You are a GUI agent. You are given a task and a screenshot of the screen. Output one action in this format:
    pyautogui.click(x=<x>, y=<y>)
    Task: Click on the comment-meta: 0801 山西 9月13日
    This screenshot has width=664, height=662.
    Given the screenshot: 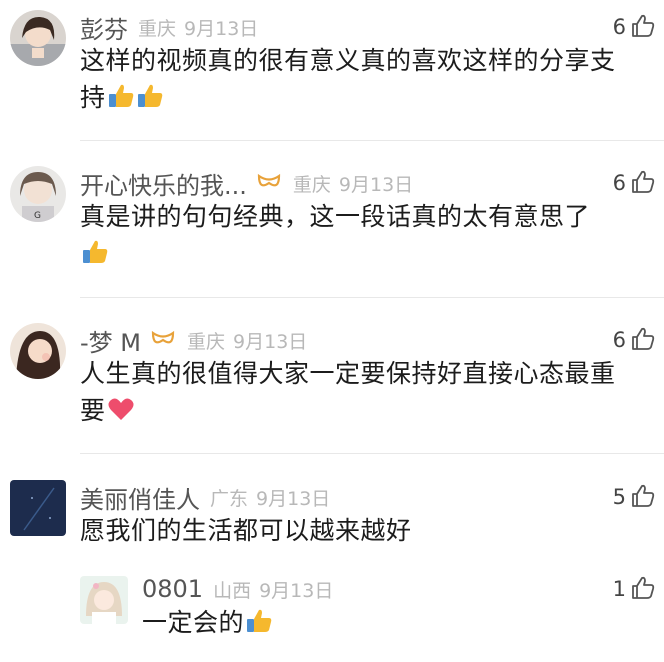 What is the action you would take?
    pyautogui.click(x=237, y=589)
    